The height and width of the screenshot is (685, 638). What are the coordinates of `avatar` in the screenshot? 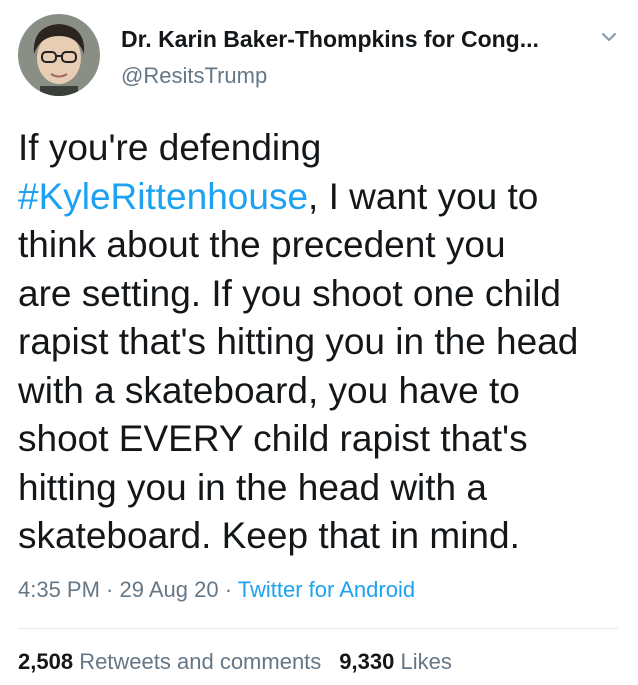 It's located at (59, 55).